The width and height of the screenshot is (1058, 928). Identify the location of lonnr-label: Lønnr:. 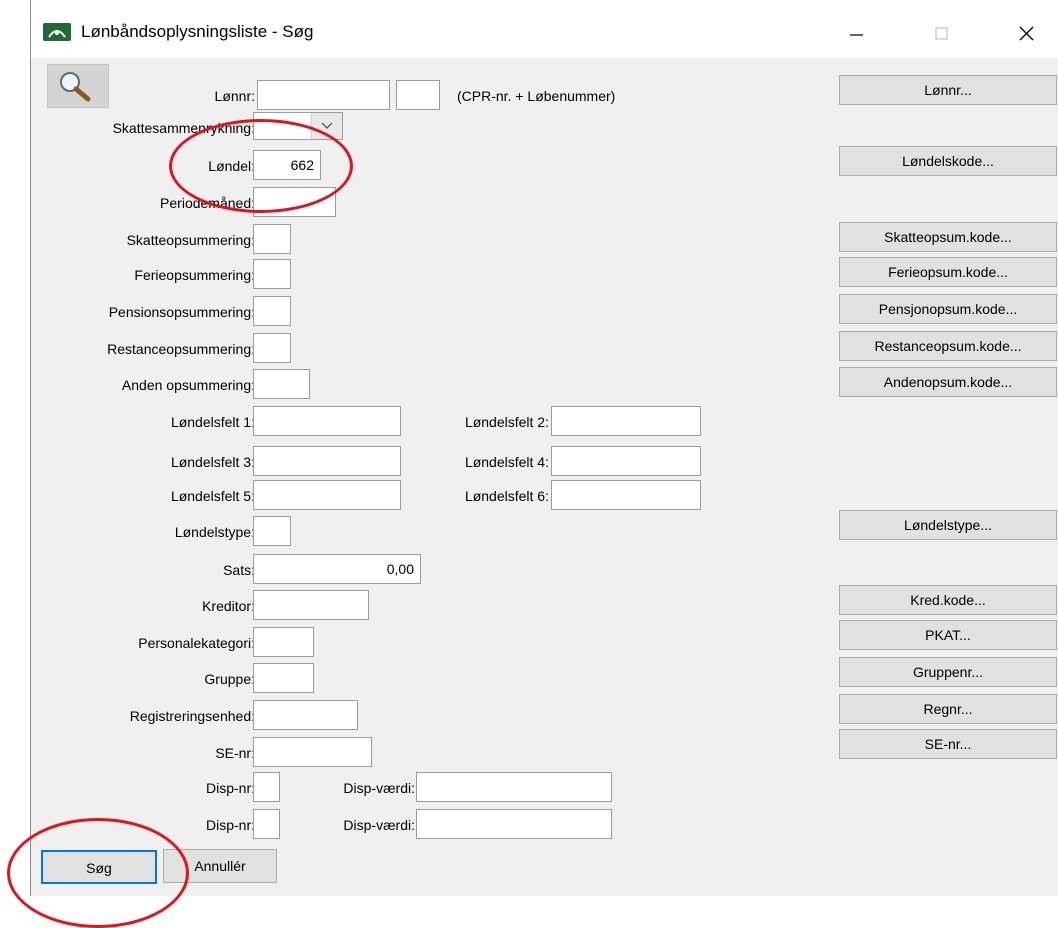
(234, 96).